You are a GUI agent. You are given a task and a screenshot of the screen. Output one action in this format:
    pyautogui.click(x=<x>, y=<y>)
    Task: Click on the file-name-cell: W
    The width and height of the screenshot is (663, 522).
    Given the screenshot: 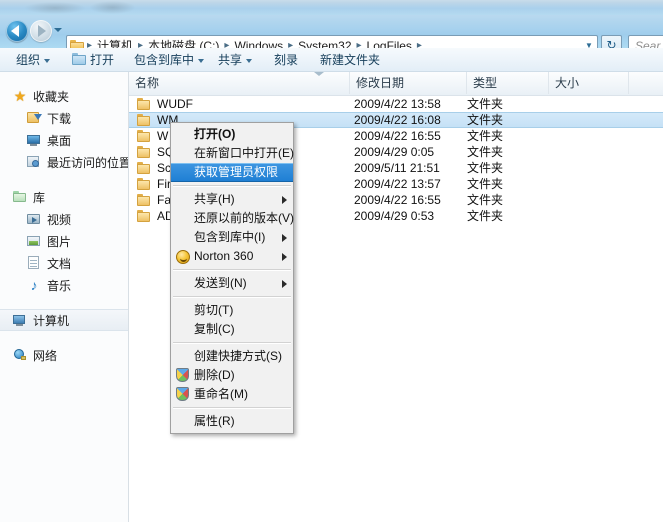 What is the action you would take?
    pyautogui.click(x=152, y=136)
    